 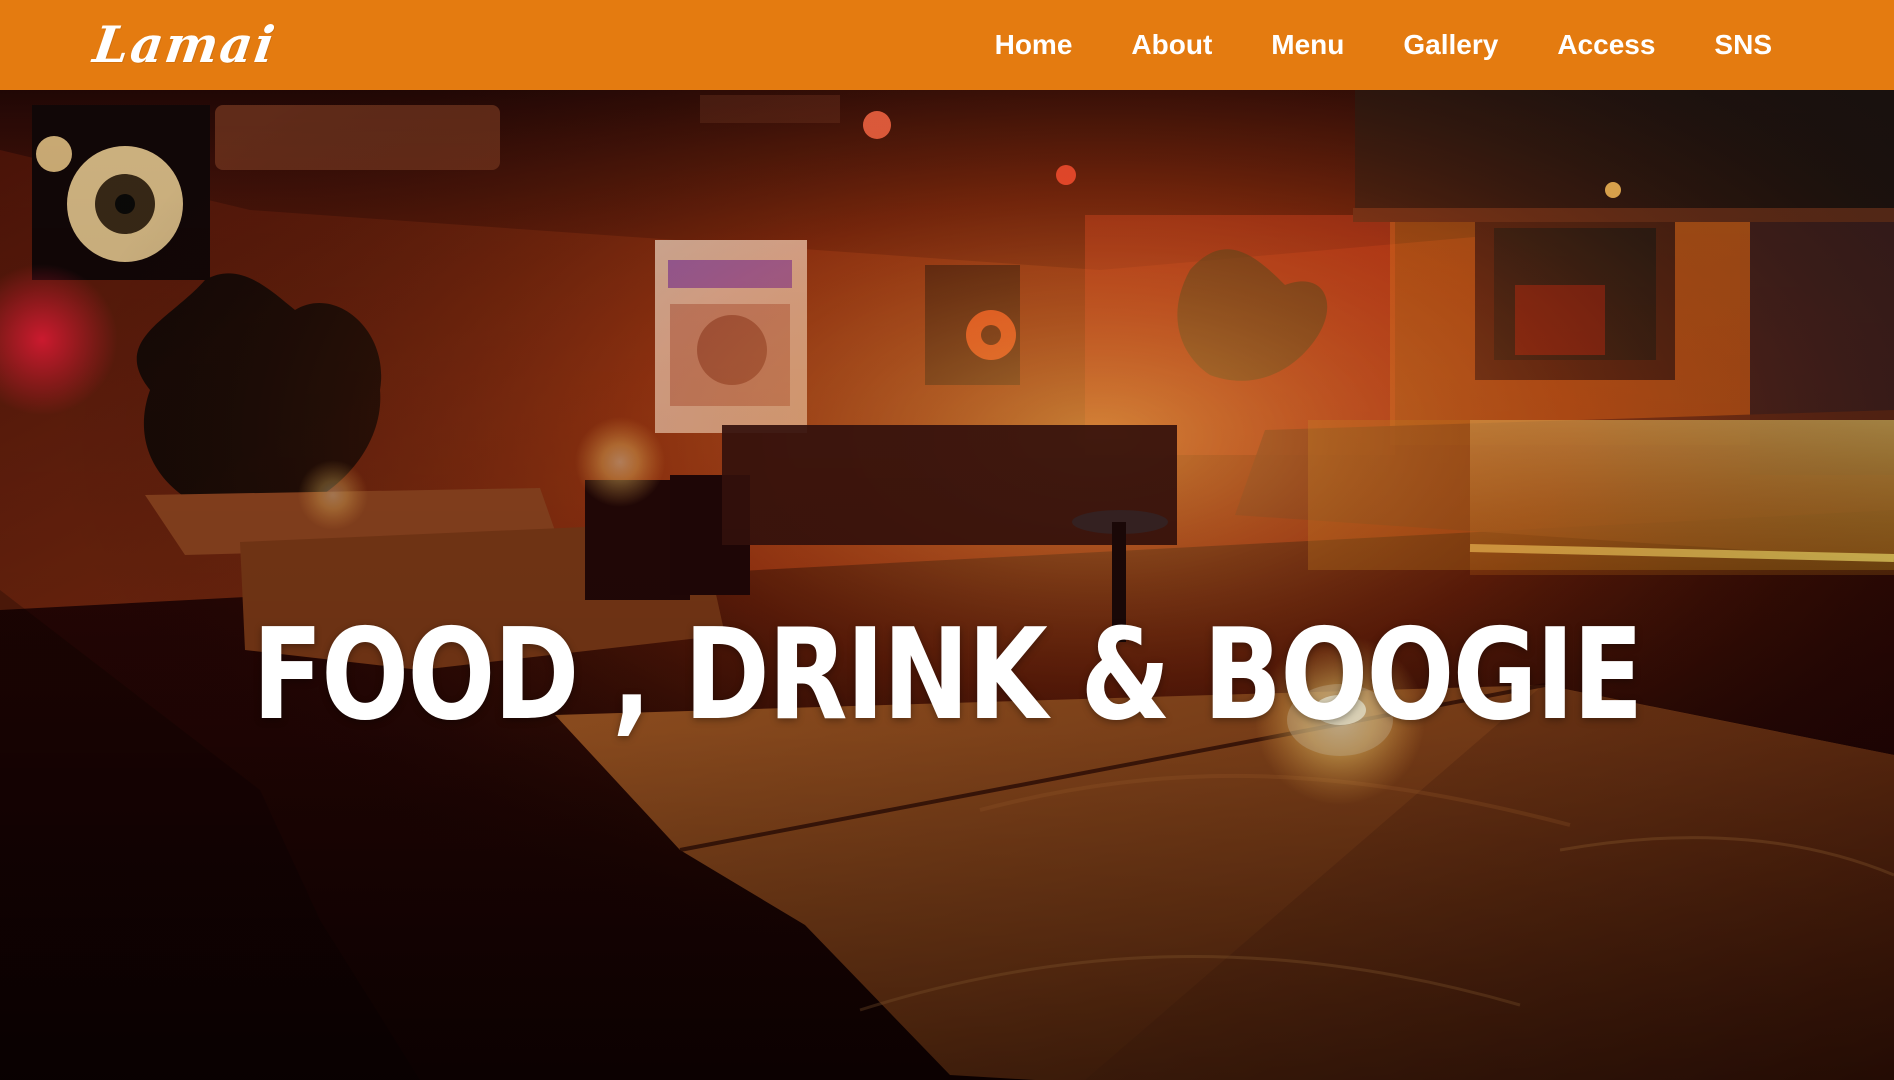 I want to click on hero-headline: FOOD , DRINK & BOOGIE, so click(x=947, y=675).